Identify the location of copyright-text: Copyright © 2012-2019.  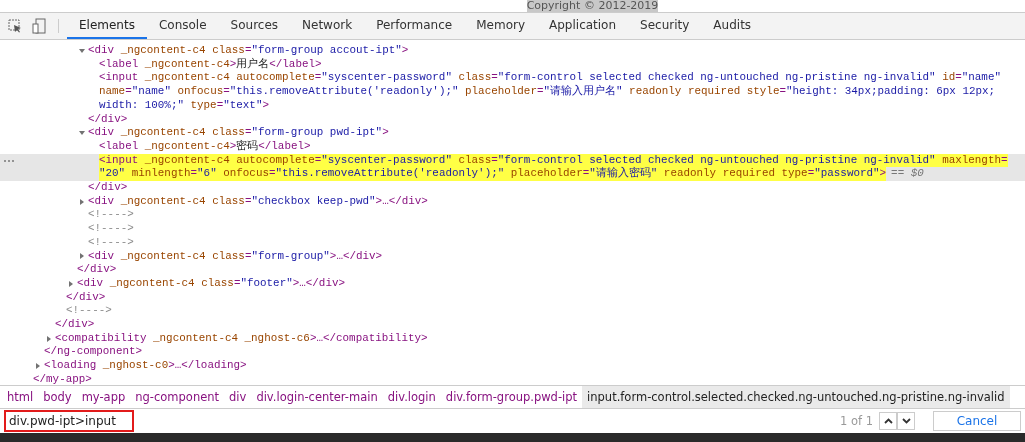
(592, 6).